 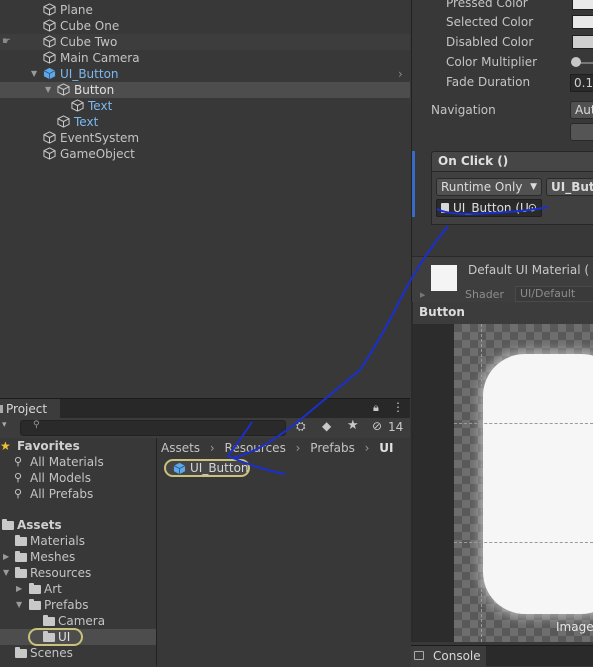 What do you see at coordinates (301, 426) in the screenshot?
I see `filter-by-type-icon: ⛭` at bounding box center [301, 426].